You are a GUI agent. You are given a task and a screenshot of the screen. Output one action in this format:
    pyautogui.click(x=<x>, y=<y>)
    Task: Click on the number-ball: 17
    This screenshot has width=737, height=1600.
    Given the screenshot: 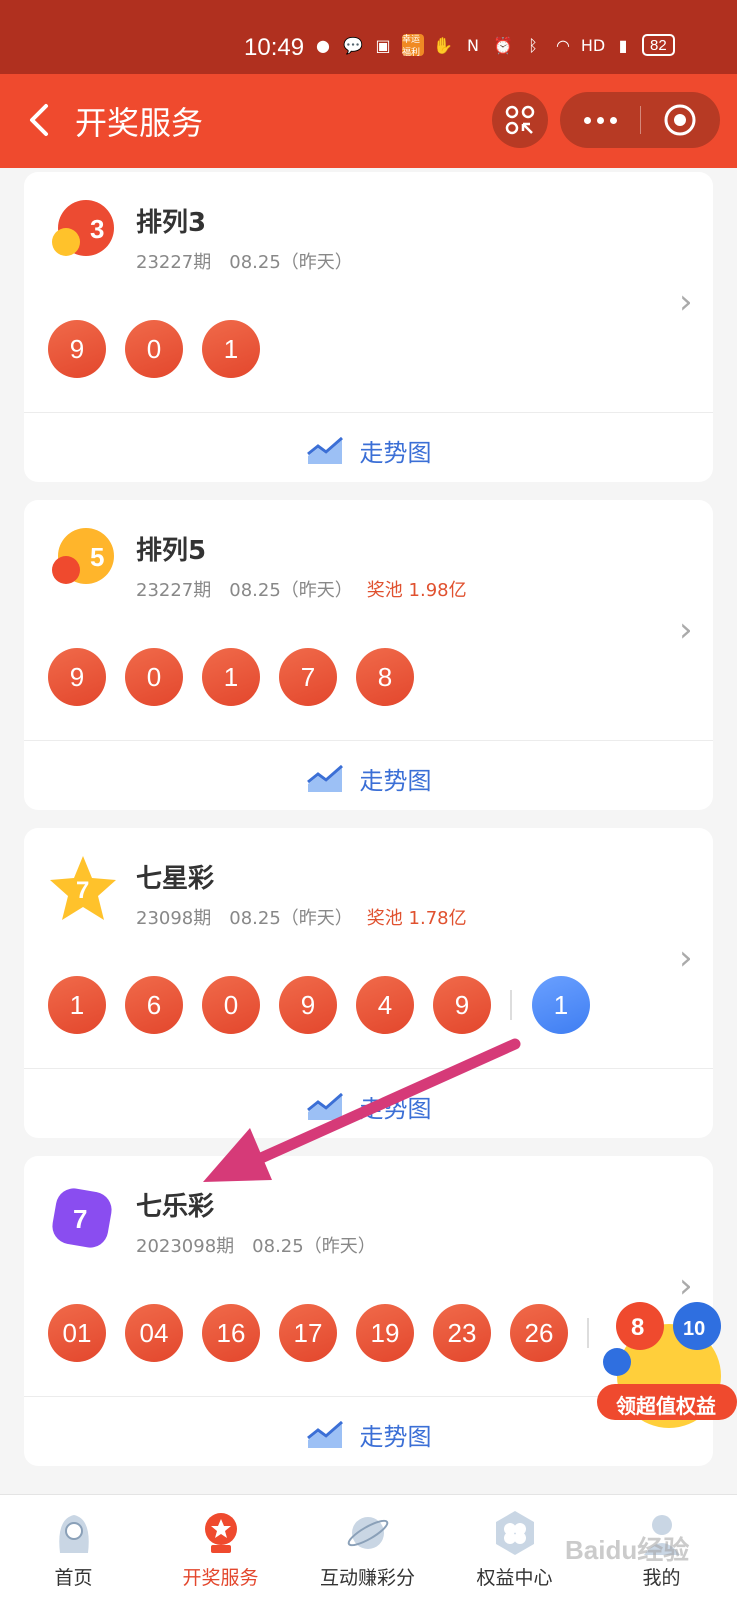 What is the action you would take?
    pyautogui.click(x=308, y=1333)
    